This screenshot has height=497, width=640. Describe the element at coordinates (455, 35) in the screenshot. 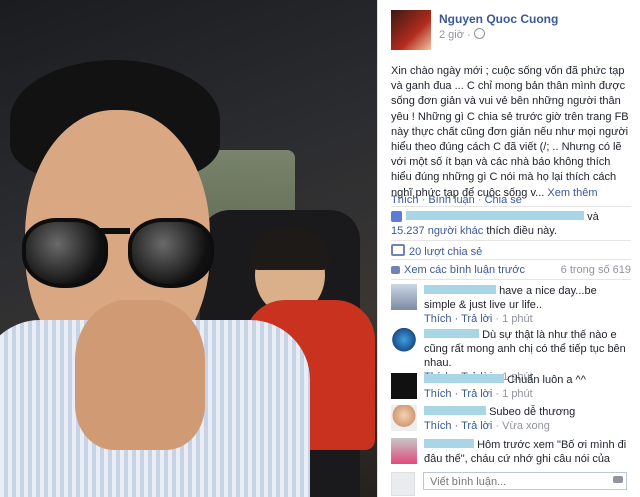

I see `post-time-text: 2 giờ ·` at that location.